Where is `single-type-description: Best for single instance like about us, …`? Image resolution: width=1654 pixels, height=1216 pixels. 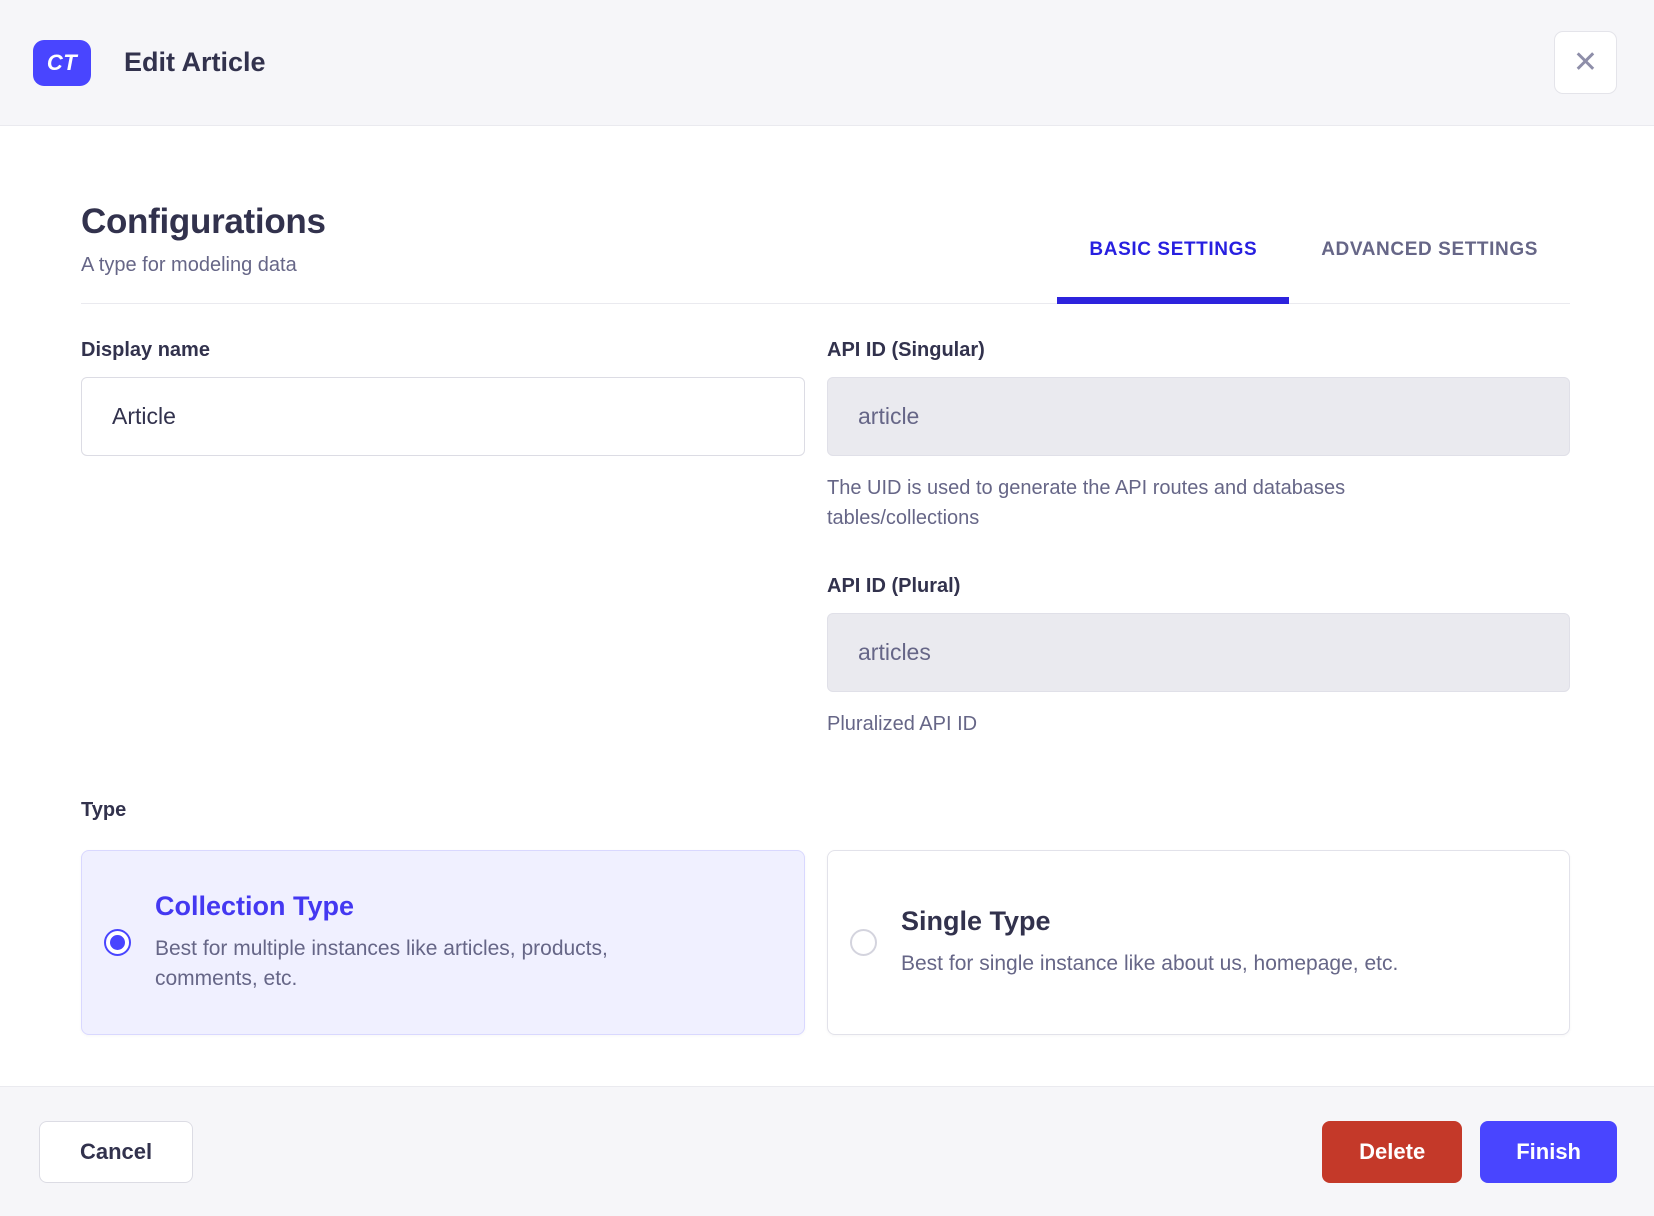 single-type-description: Best for single instance like about us, … is located at coordinates (1150, 963).